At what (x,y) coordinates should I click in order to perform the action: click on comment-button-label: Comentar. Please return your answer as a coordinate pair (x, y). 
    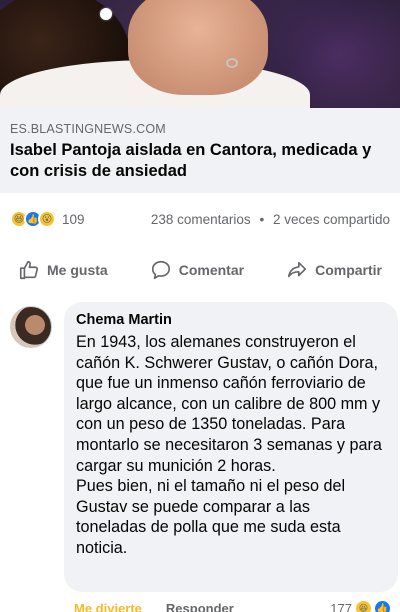
    Looking at the image, I should click on (211, 270).